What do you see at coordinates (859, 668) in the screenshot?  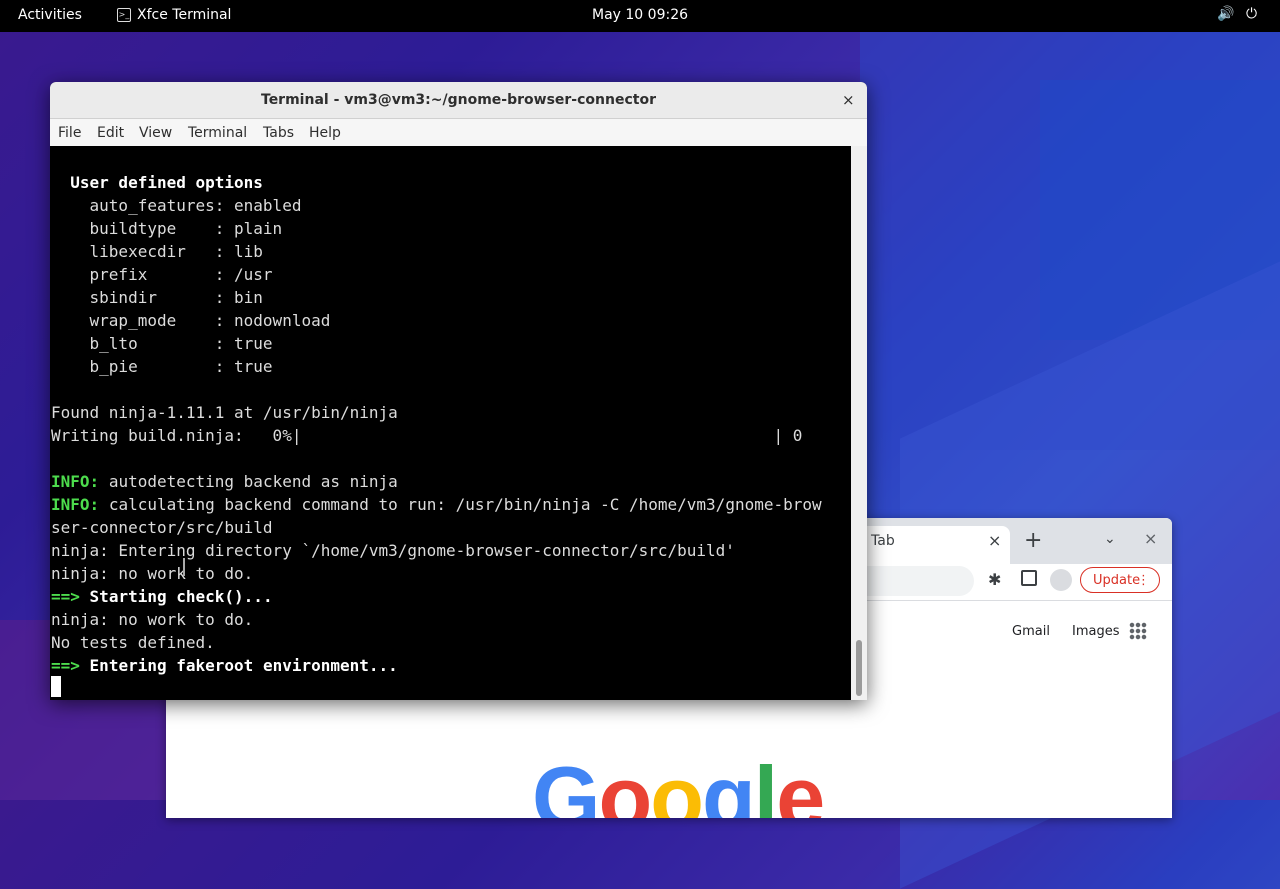 I see `scrollbar-thumb` at bounding box center [859, 668].